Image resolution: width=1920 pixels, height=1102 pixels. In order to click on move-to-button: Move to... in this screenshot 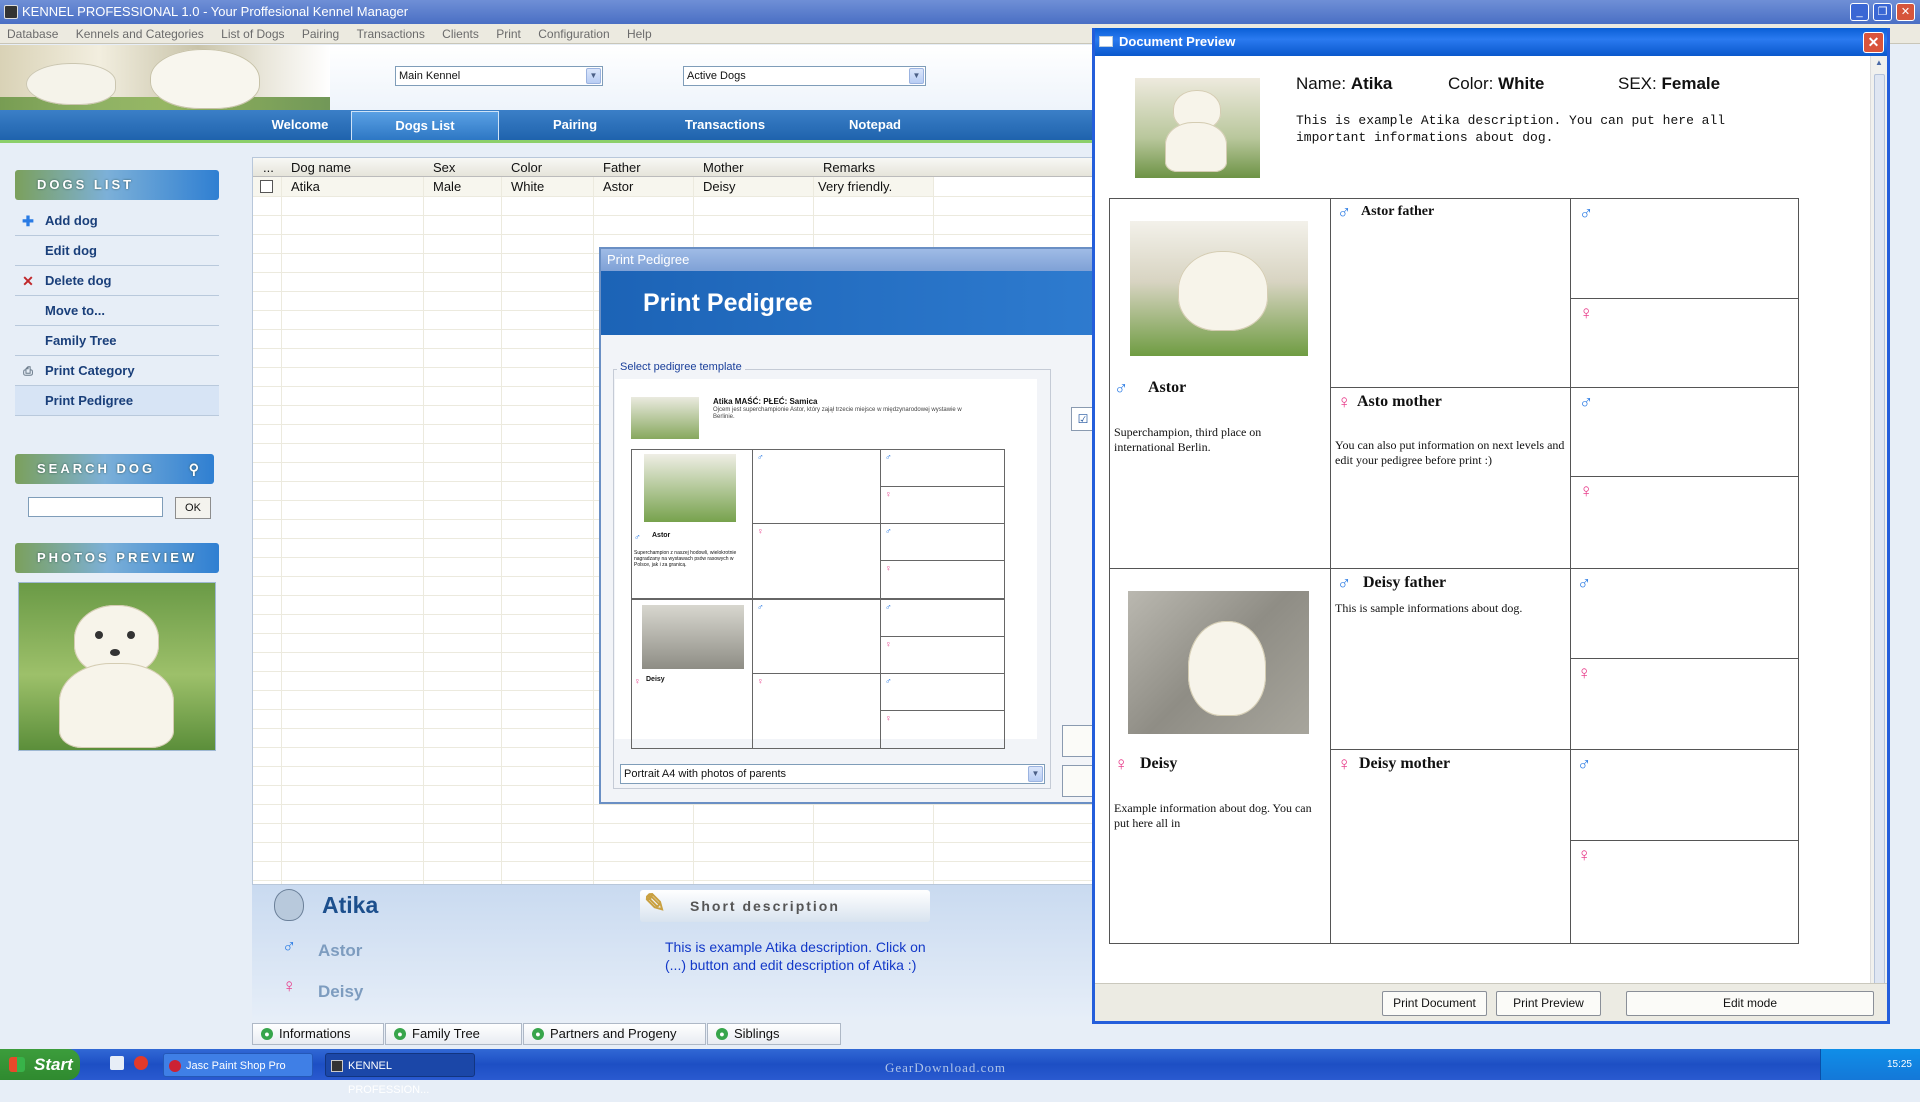, I will do `click(117, 311)`.